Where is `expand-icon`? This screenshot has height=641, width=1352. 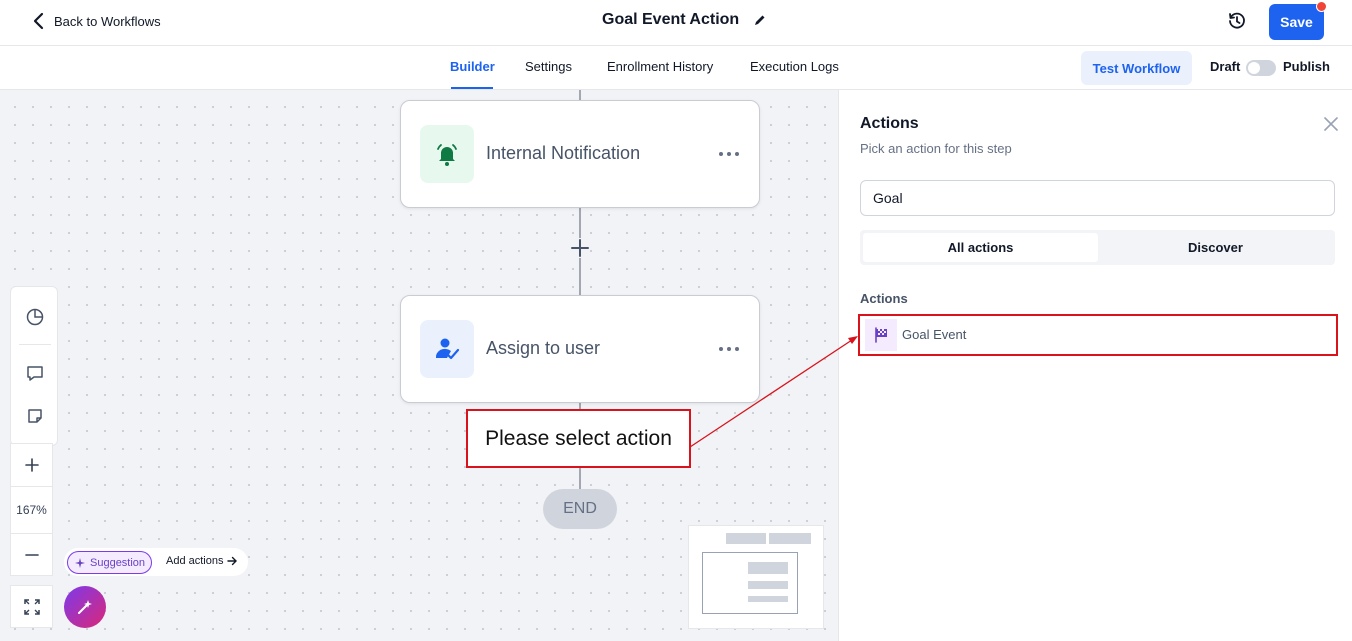 expand-icon is located at coordinates (31, 606).